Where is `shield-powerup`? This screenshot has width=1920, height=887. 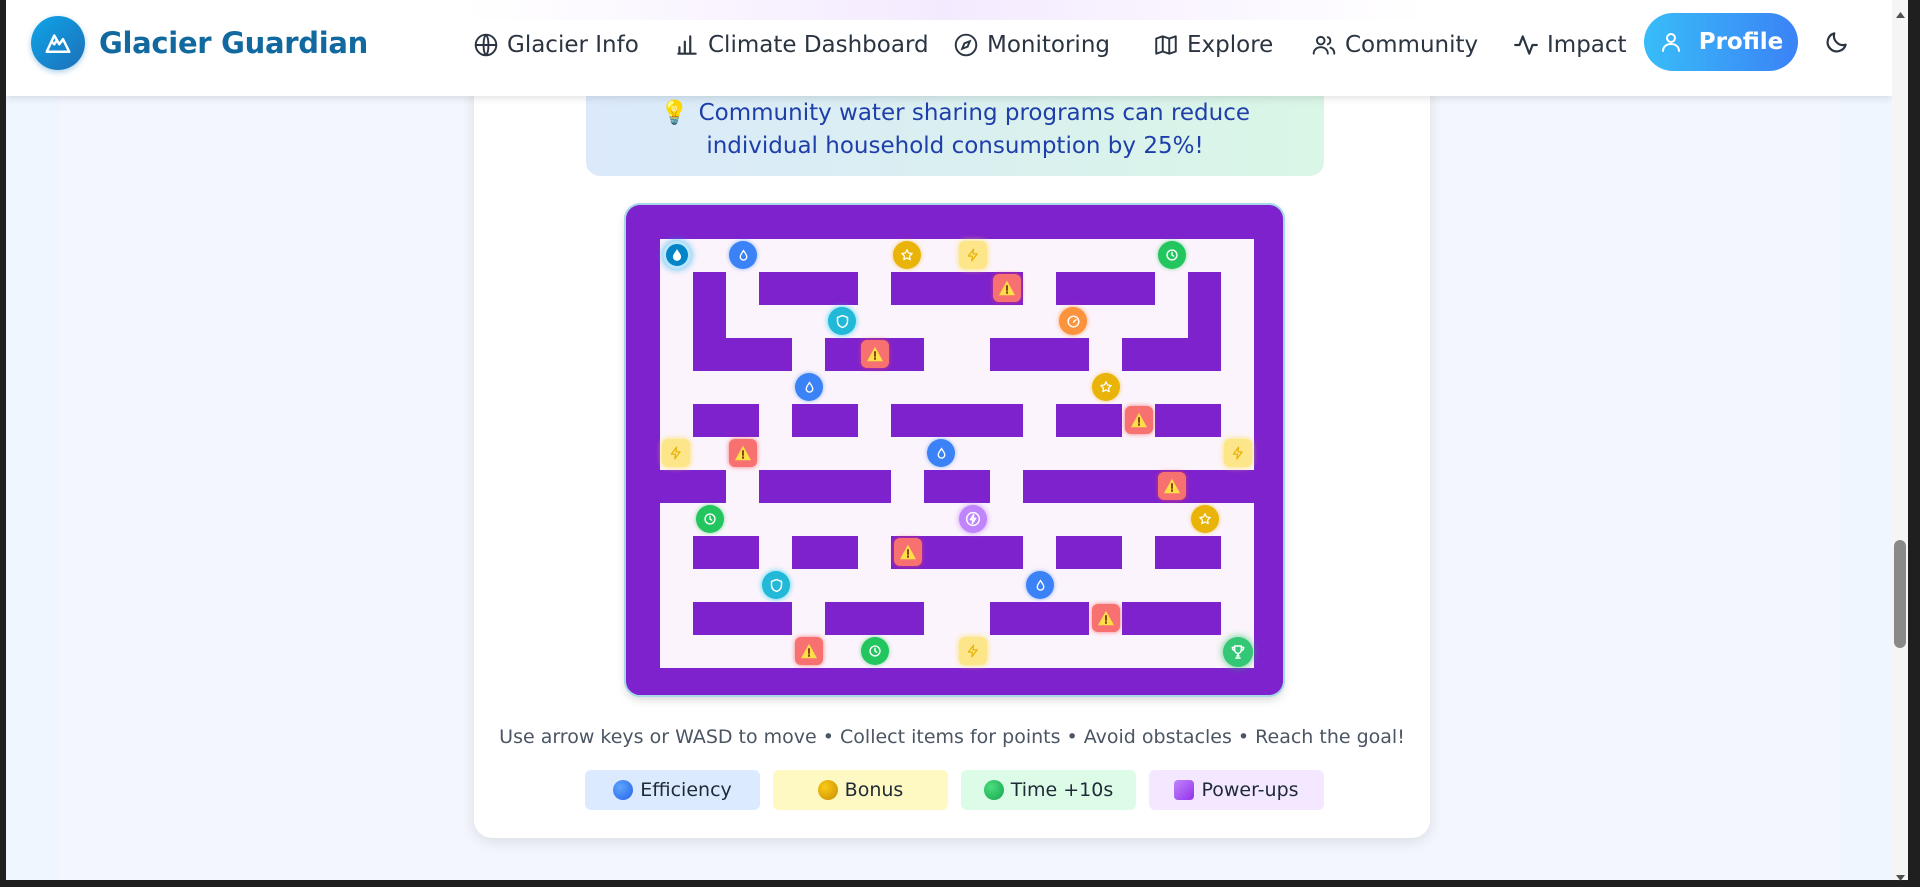 shield-powerup is located at coordinates (776, 585).